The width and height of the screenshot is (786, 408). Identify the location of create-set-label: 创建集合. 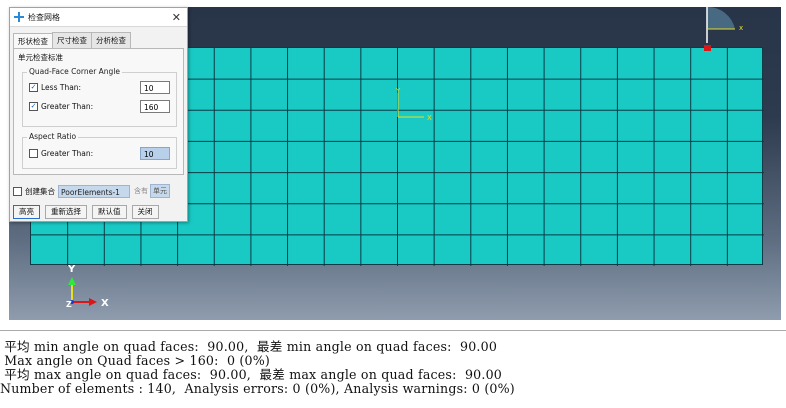
(40, 191).